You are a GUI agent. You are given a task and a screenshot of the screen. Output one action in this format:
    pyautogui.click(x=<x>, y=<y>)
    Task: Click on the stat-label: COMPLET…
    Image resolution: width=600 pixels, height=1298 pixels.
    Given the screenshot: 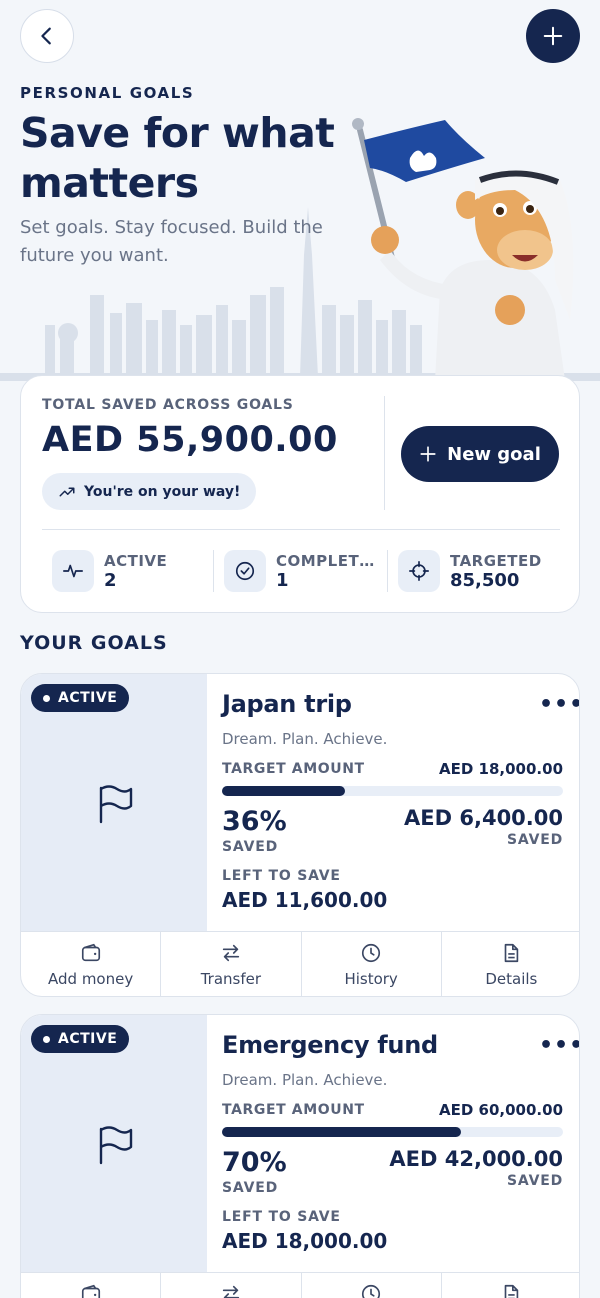 What is the action you would take?
    pyautogui.click(x=325, y=560)
    